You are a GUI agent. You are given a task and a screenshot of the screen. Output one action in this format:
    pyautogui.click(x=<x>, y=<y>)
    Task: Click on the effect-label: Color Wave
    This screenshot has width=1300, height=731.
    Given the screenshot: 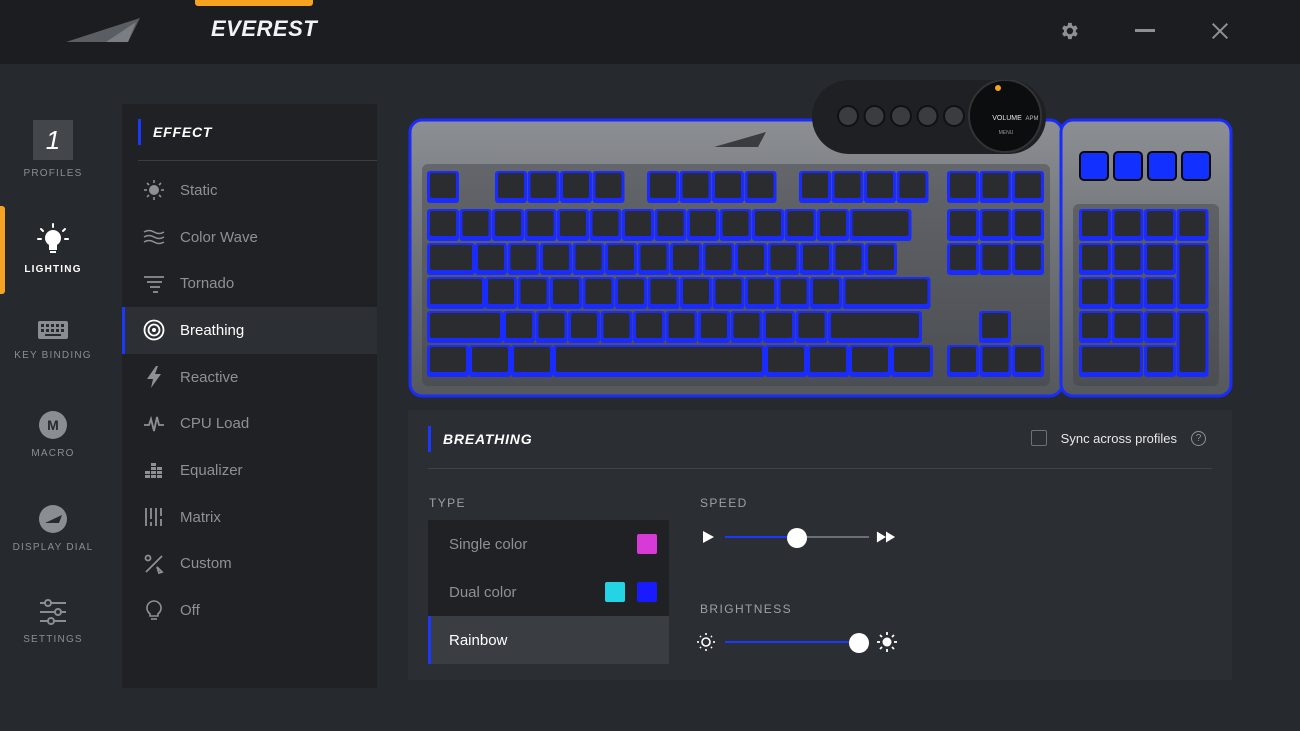 What is the action you would take?
    pyautogui.click(x=219, y=237)
    